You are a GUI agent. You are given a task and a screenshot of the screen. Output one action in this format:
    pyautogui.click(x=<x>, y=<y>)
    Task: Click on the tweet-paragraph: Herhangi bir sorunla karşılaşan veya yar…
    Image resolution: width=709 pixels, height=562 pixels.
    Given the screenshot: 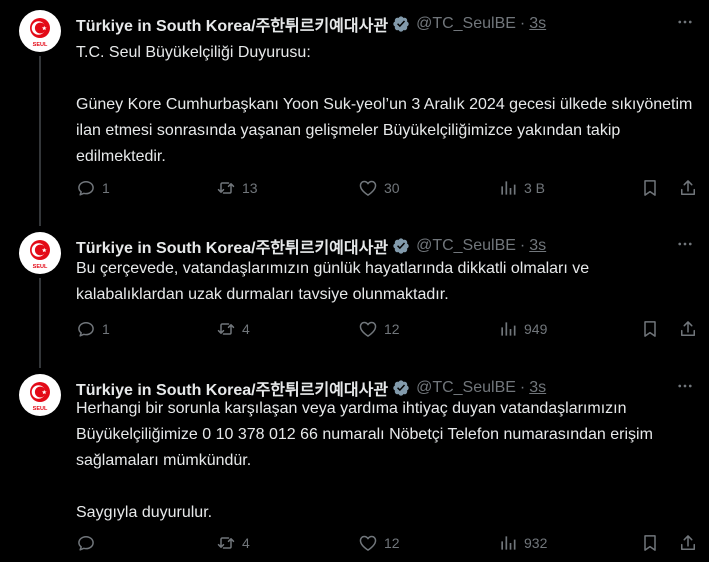 What is the action you would take?
    pyautogui.click(x=364, y=434)
    